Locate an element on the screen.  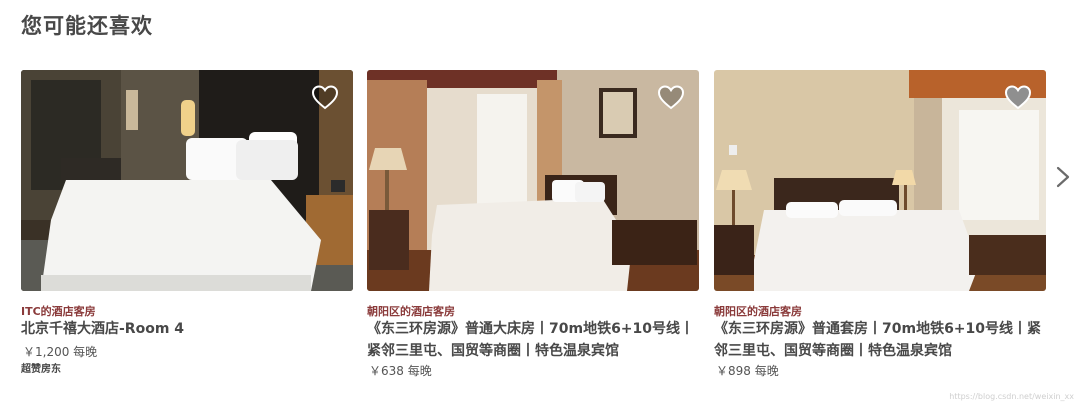
listing-title: 北京千禧大酒店-Room 4 is located at coordinates (187, 329).